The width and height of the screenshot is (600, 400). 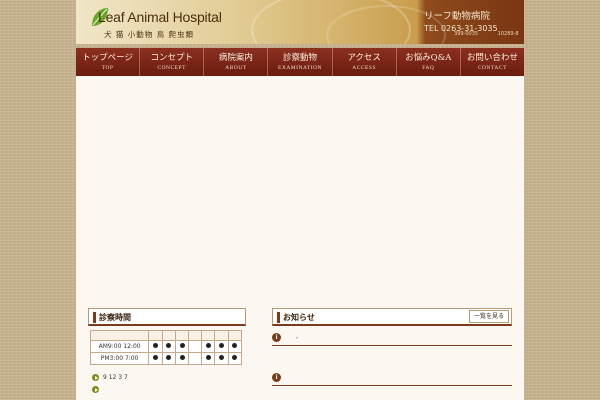 I want to click on nav-item-top: トップページ TOP, so click(x=108, y=62).